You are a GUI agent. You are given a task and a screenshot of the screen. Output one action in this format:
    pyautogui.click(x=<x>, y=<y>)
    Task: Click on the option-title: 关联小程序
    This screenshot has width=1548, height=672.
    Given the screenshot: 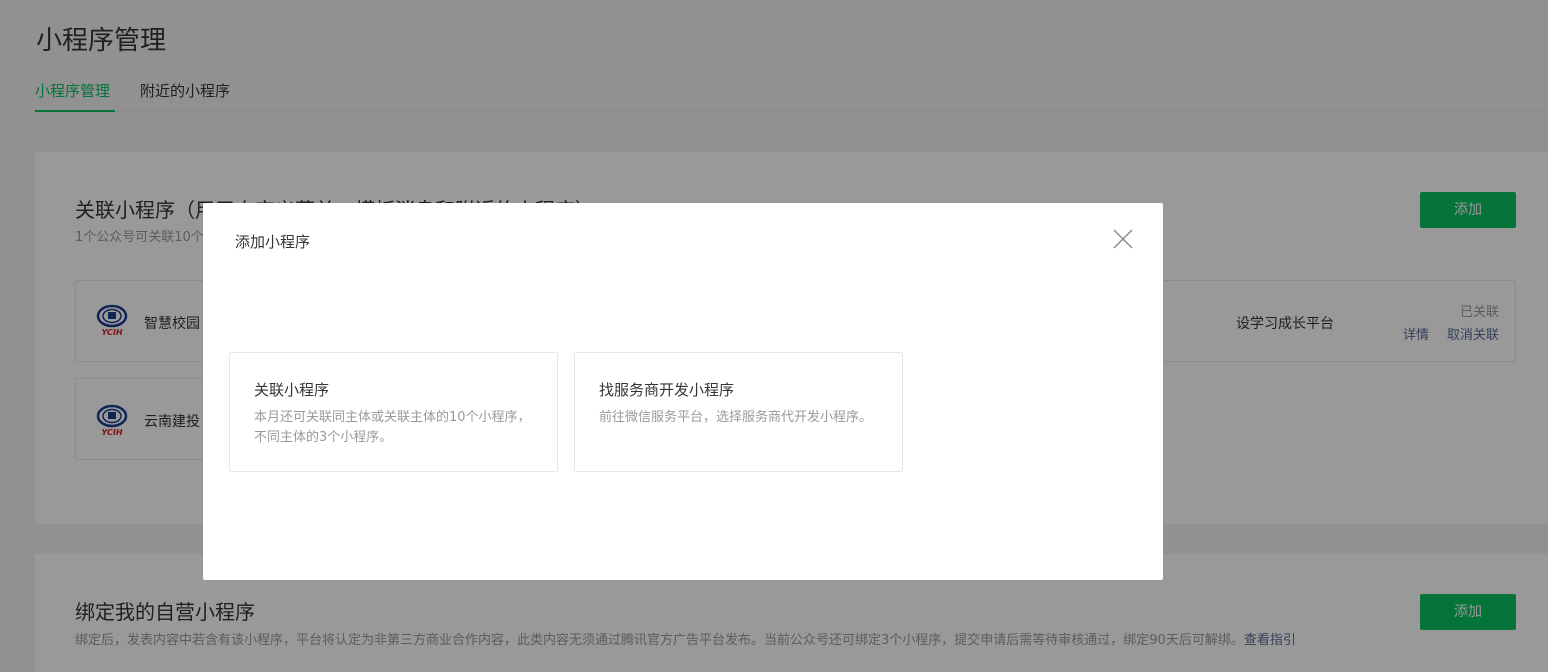 What is the action you would take?
    pyautogui.click(x=292, y=390)
    